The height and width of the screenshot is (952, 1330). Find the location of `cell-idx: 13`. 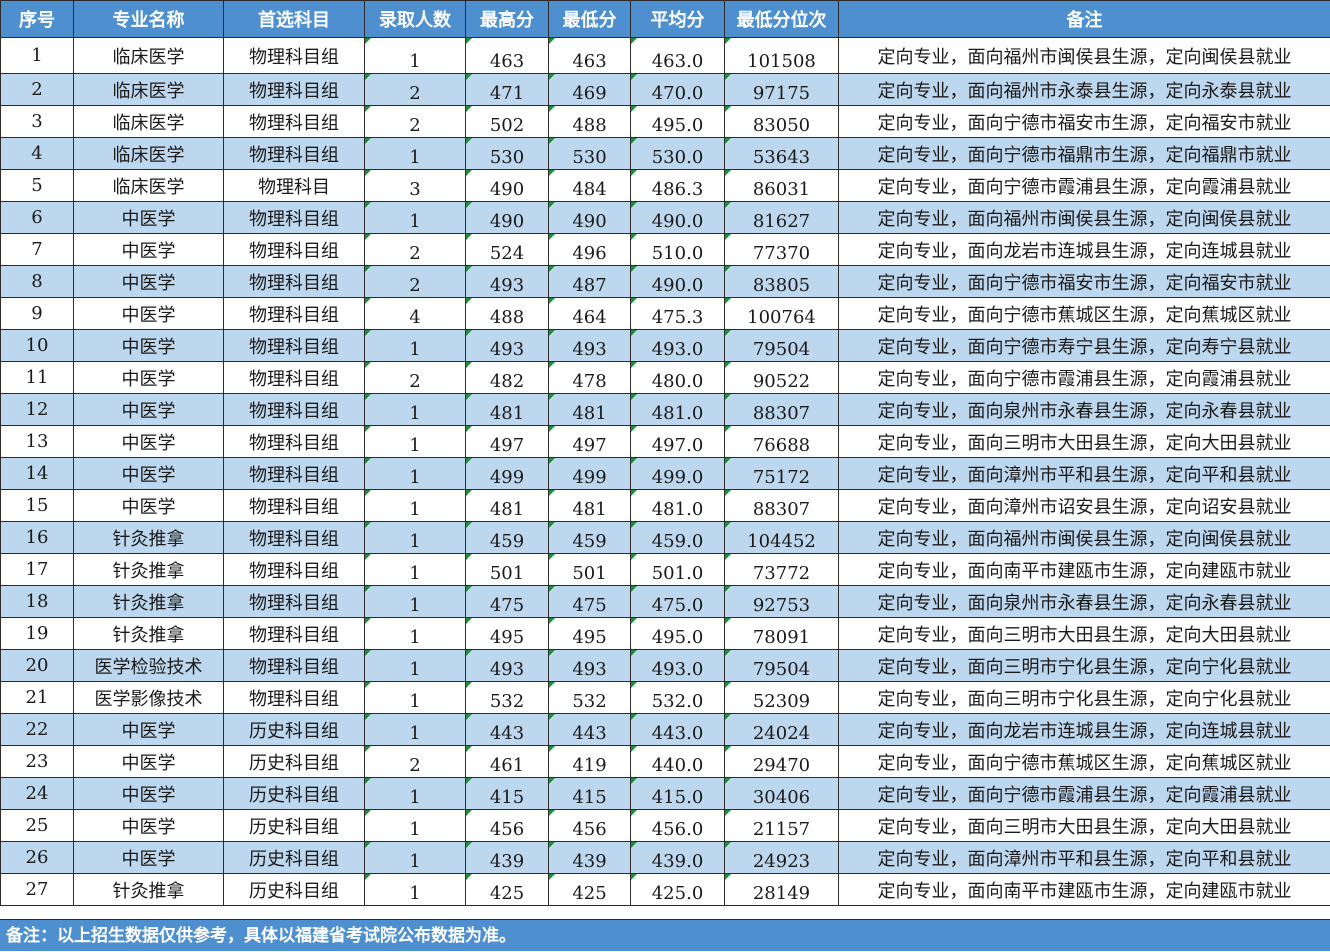

cell-idx: 13 is located at coordinates (37, 442).